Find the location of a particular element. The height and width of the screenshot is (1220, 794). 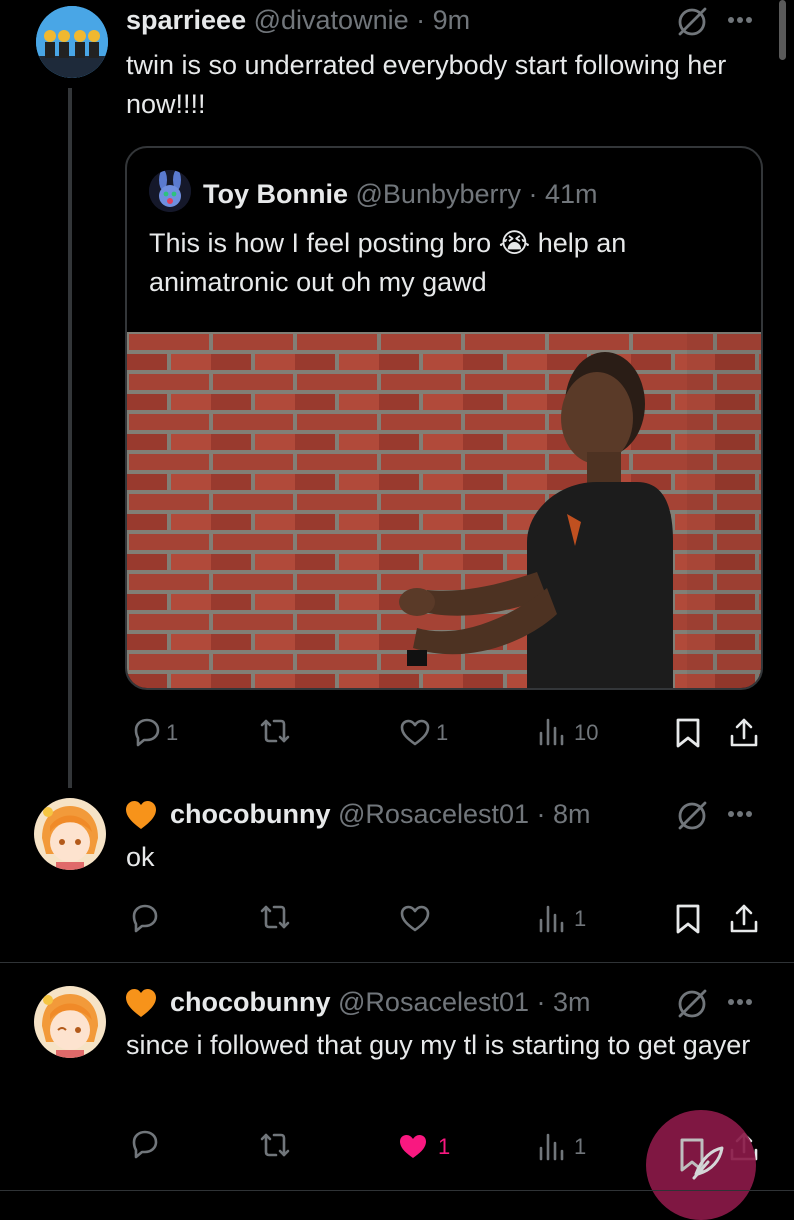

compose-fab-button is located at coordinates (701, 1165).